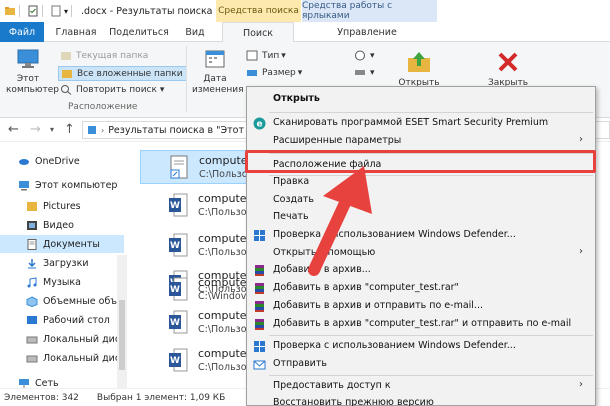  What do you see at coordinates (24, 383) in the screenshot?
I see `network-icon` at bounding box center [24, 383].